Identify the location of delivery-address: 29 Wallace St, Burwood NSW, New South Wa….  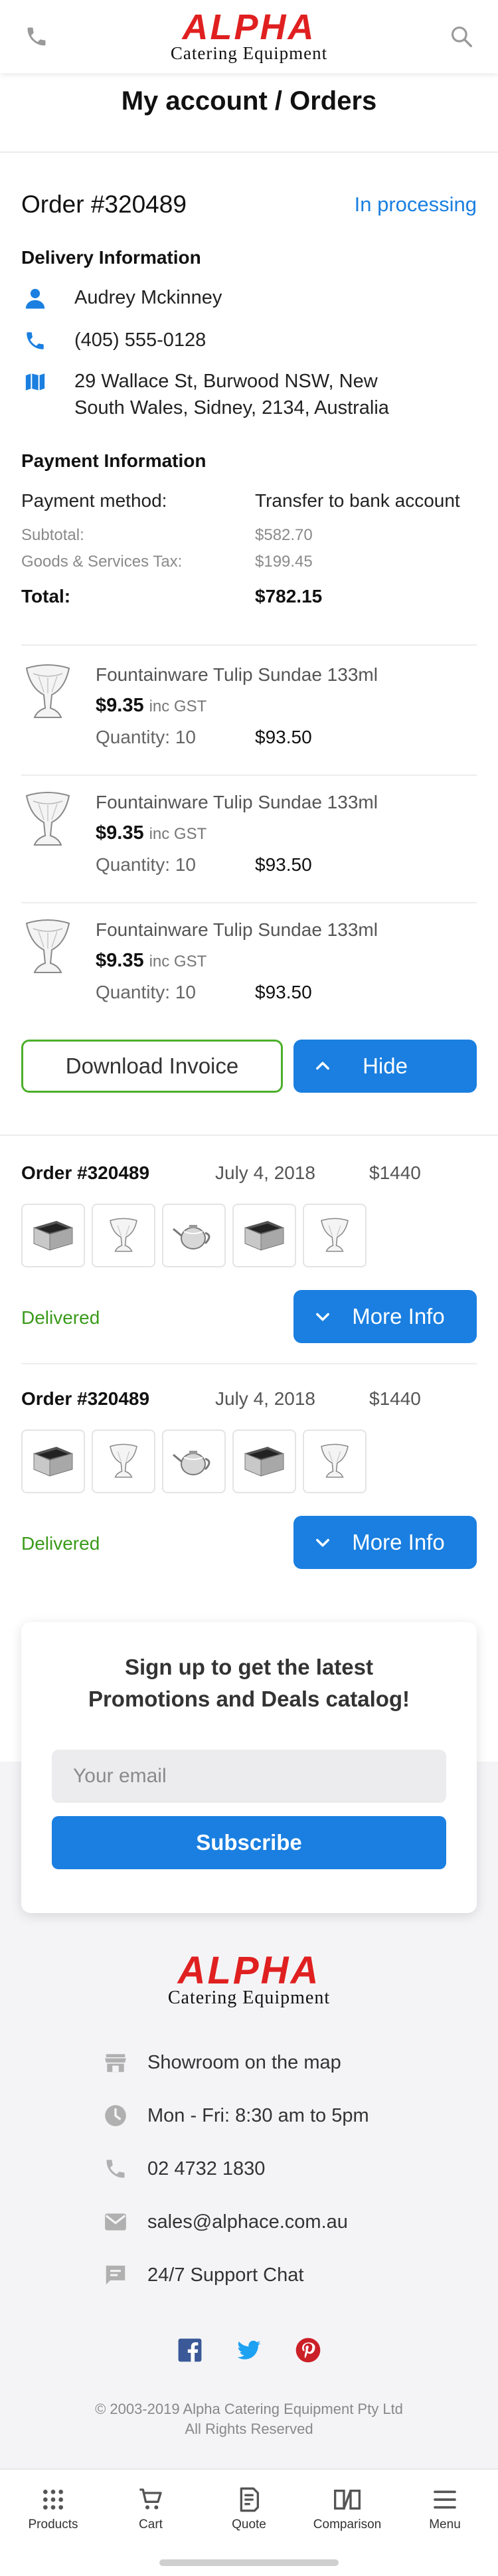
(232, 394).